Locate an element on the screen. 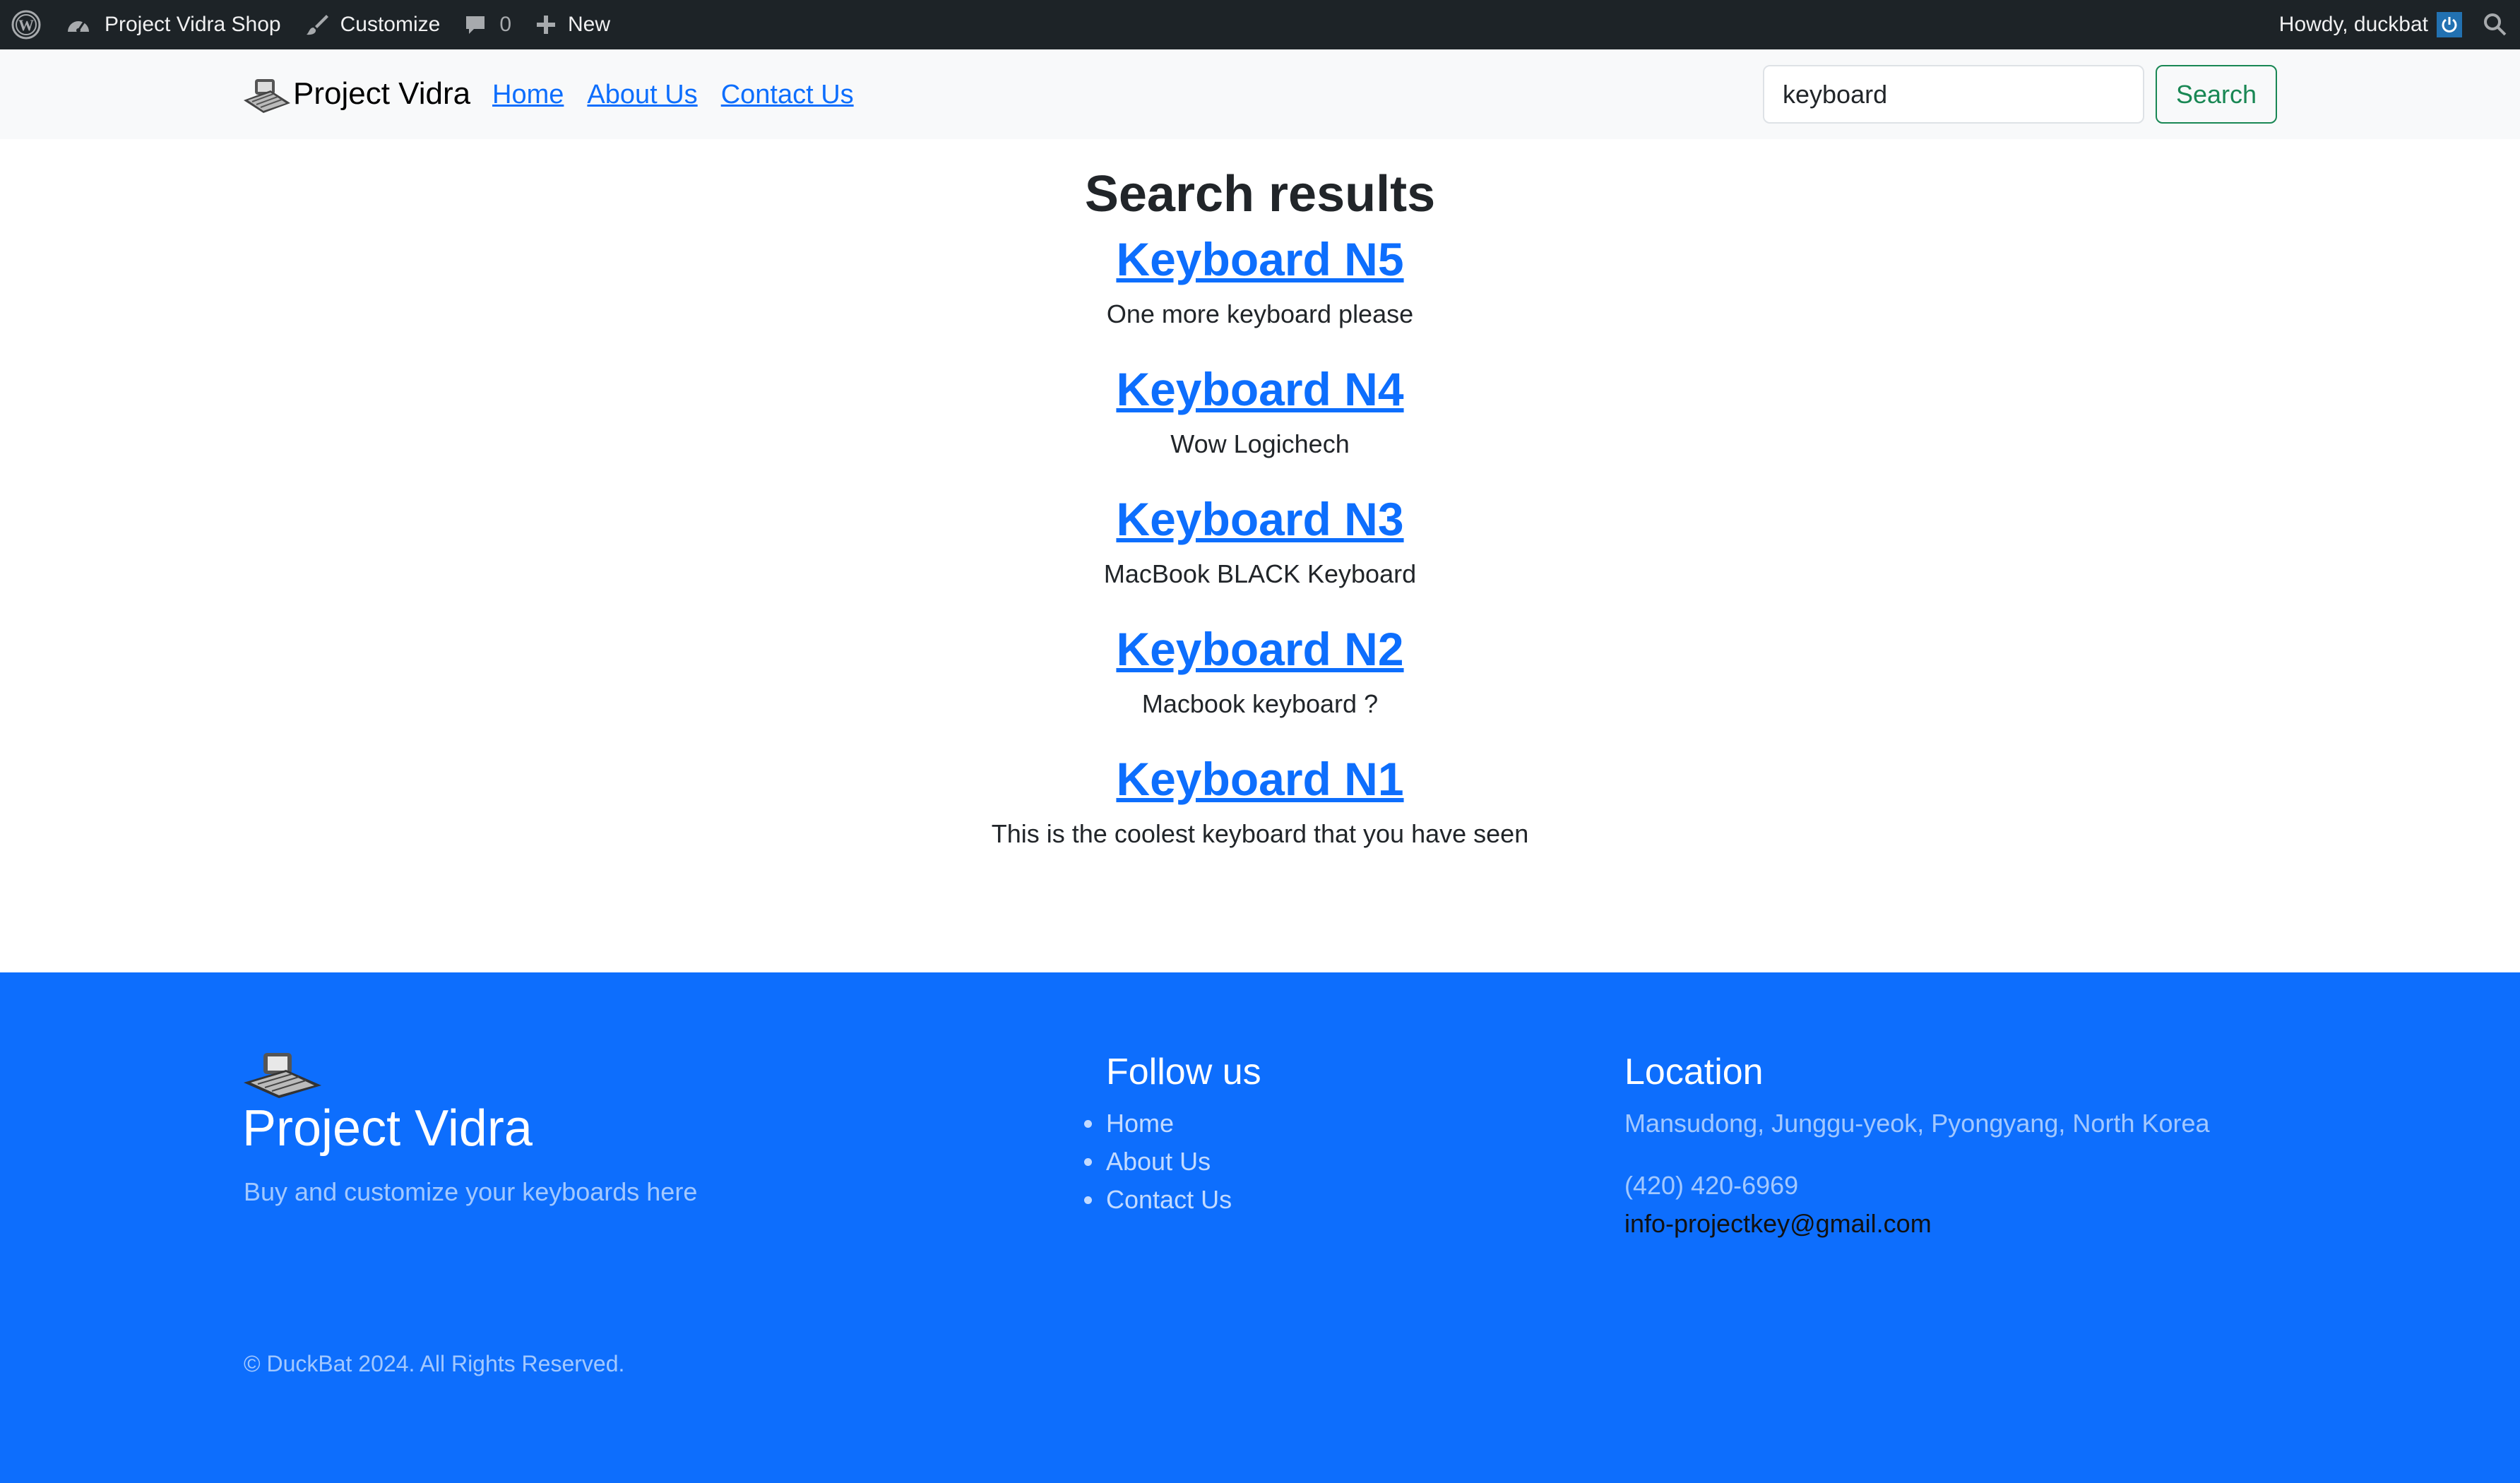  search-input is located at coordinates (1953, 94).